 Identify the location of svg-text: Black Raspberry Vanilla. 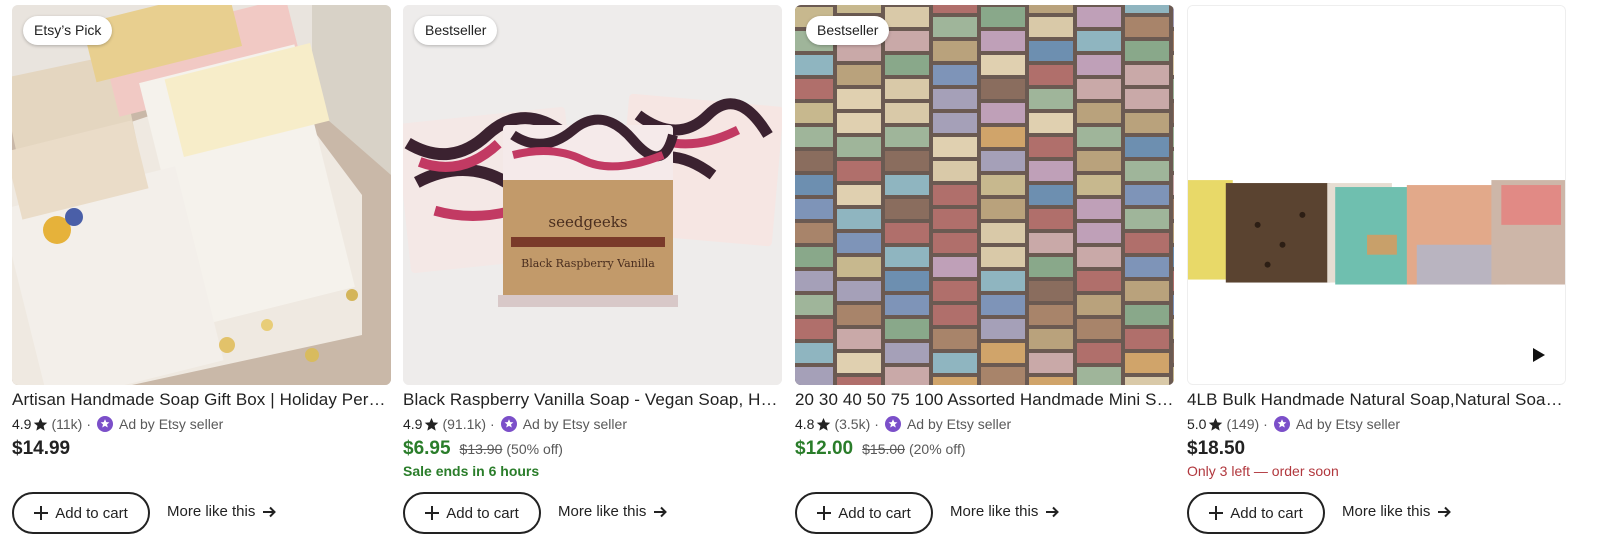
(588, 263).